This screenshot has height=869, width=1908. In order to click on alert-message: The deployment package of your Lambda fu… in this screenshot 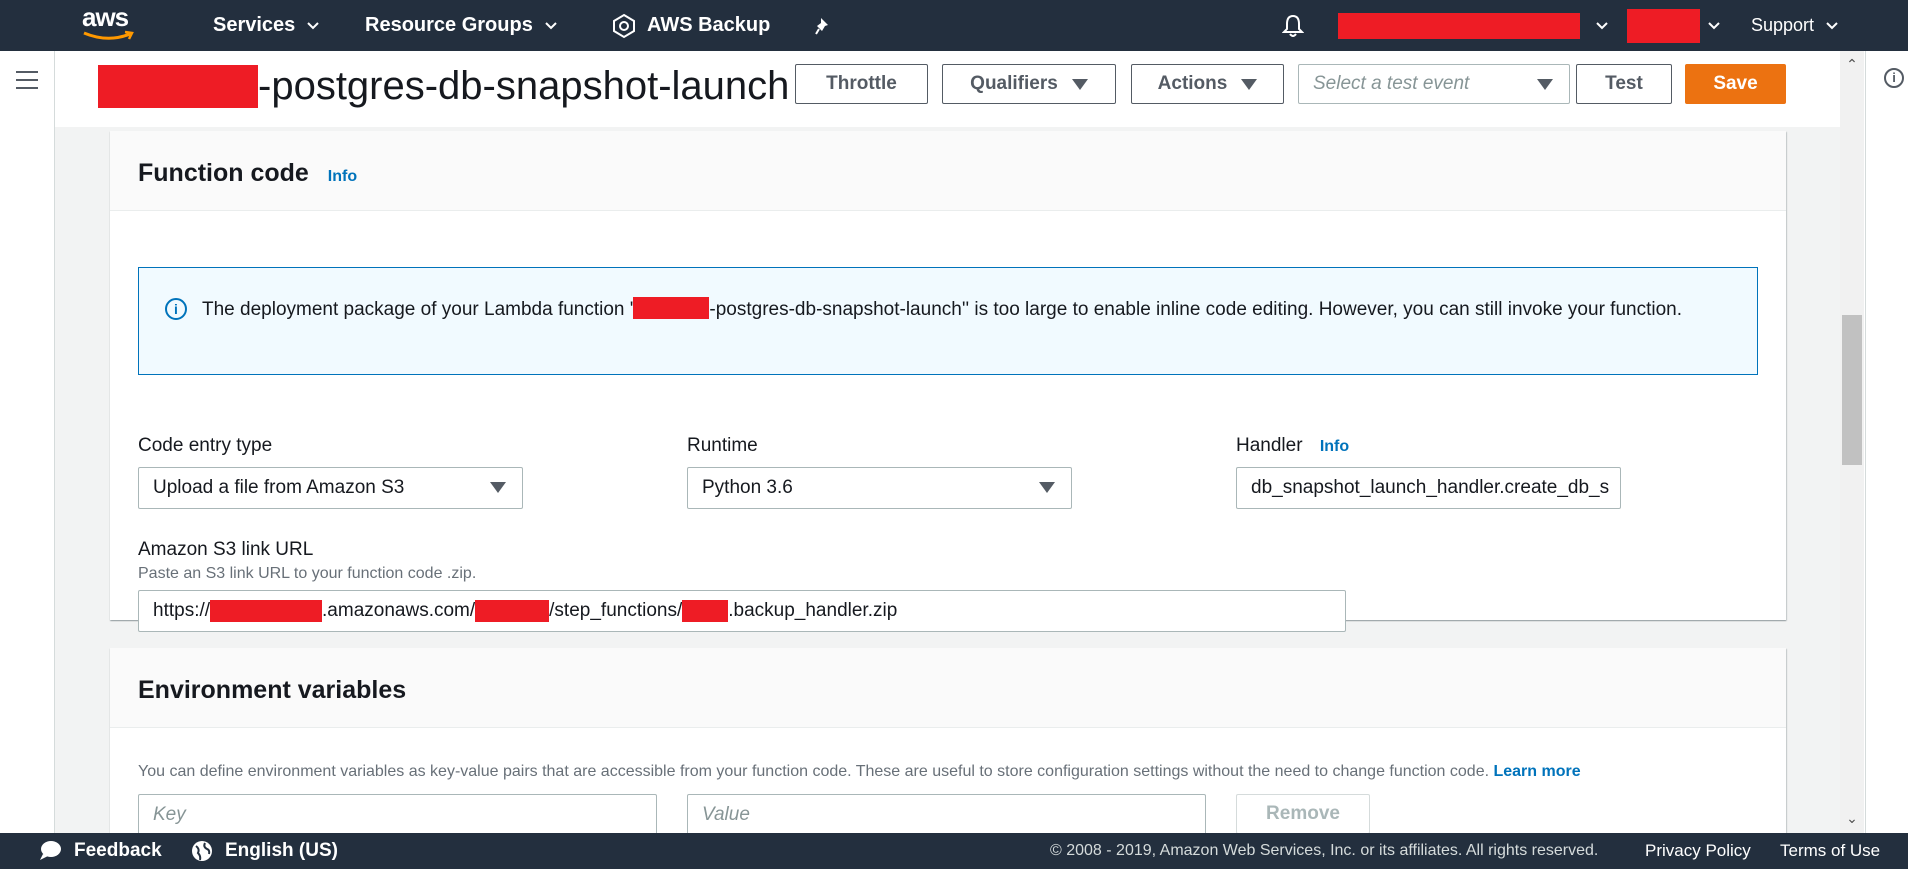, I will do `click(967, 309)`.